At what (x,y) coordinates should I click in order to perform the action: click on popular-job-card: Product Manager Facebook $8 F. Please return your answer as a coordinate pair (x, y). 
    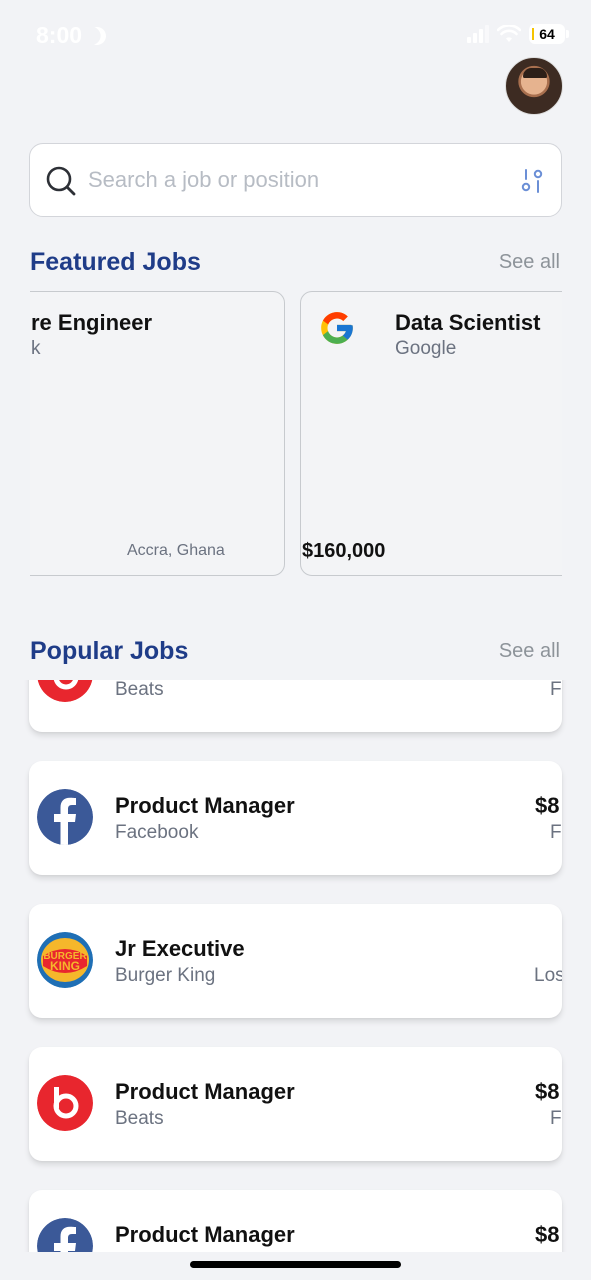
    Looking at the image, I should click on (295, 818).